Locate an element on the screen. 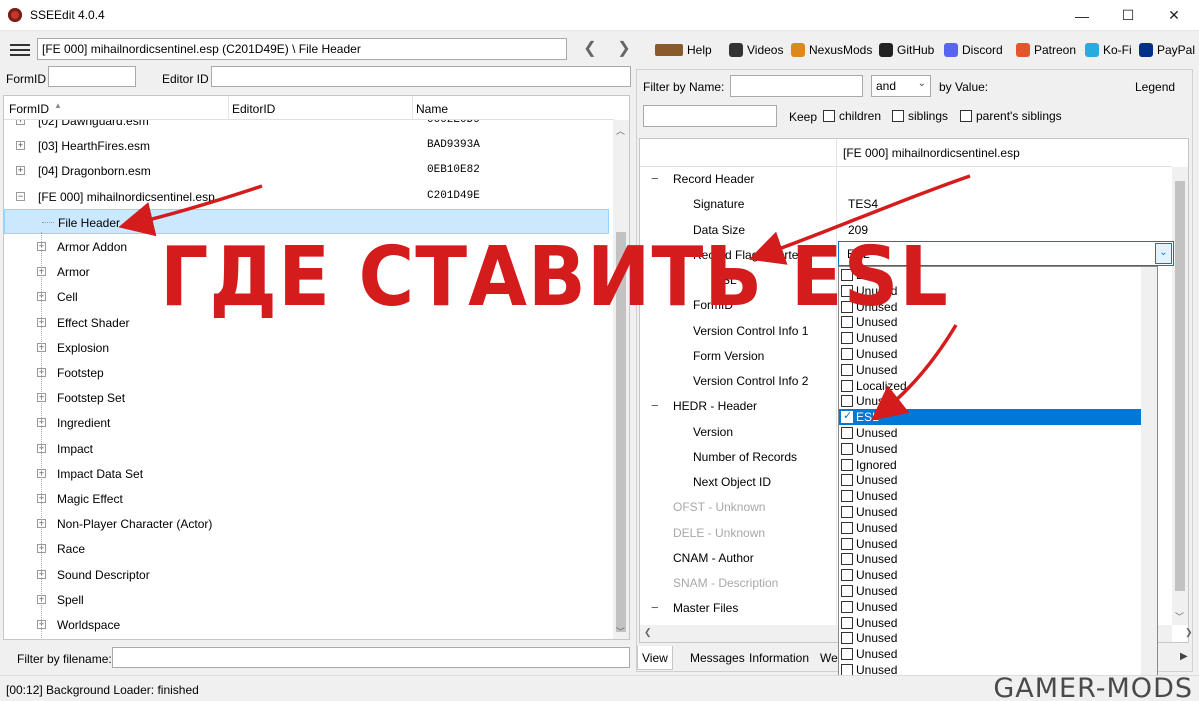 The width and height of the screenshot is (1199, 701). tree-row: + Impact Data Set is located at coordinates (306, 473).